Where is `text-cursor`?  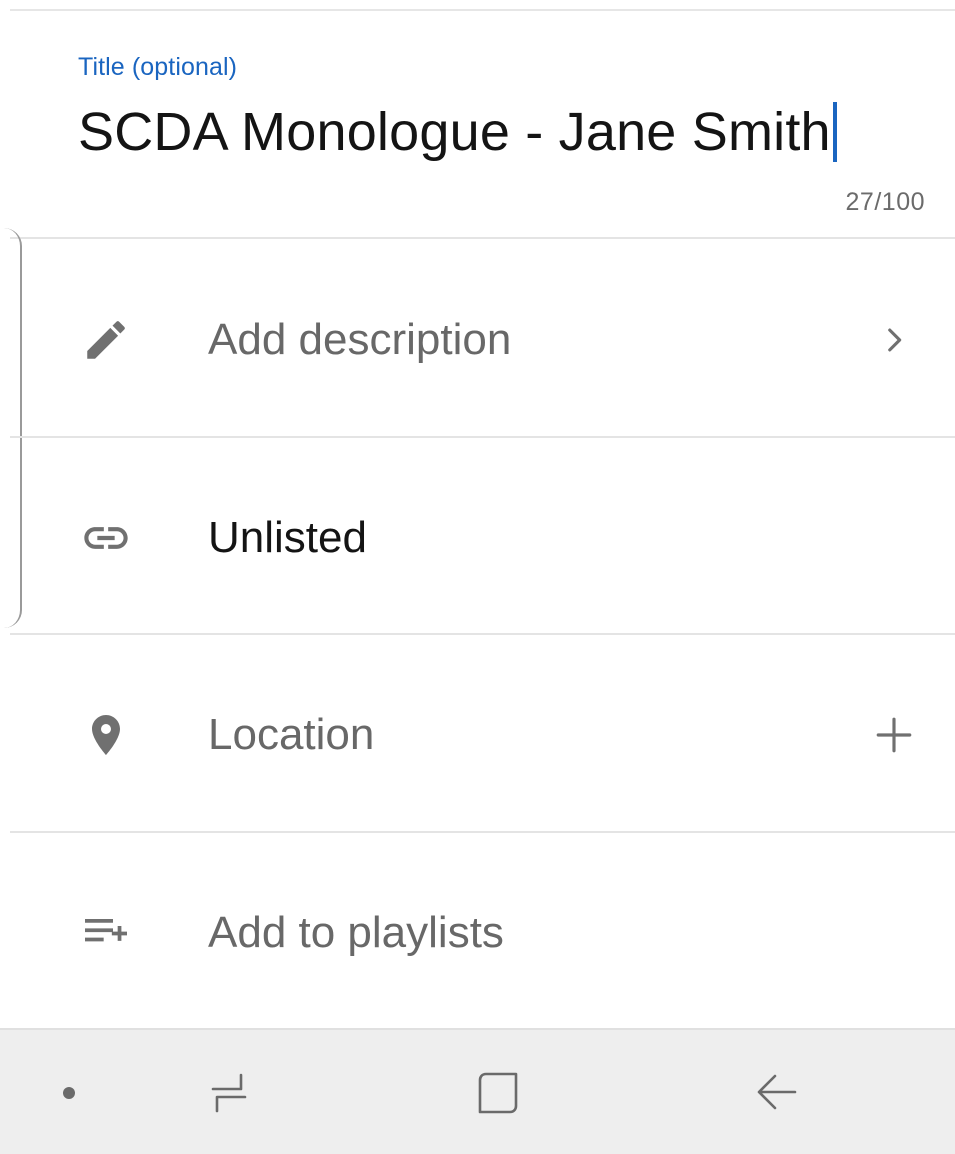 text-cursor is located at coordinates (834, 132).